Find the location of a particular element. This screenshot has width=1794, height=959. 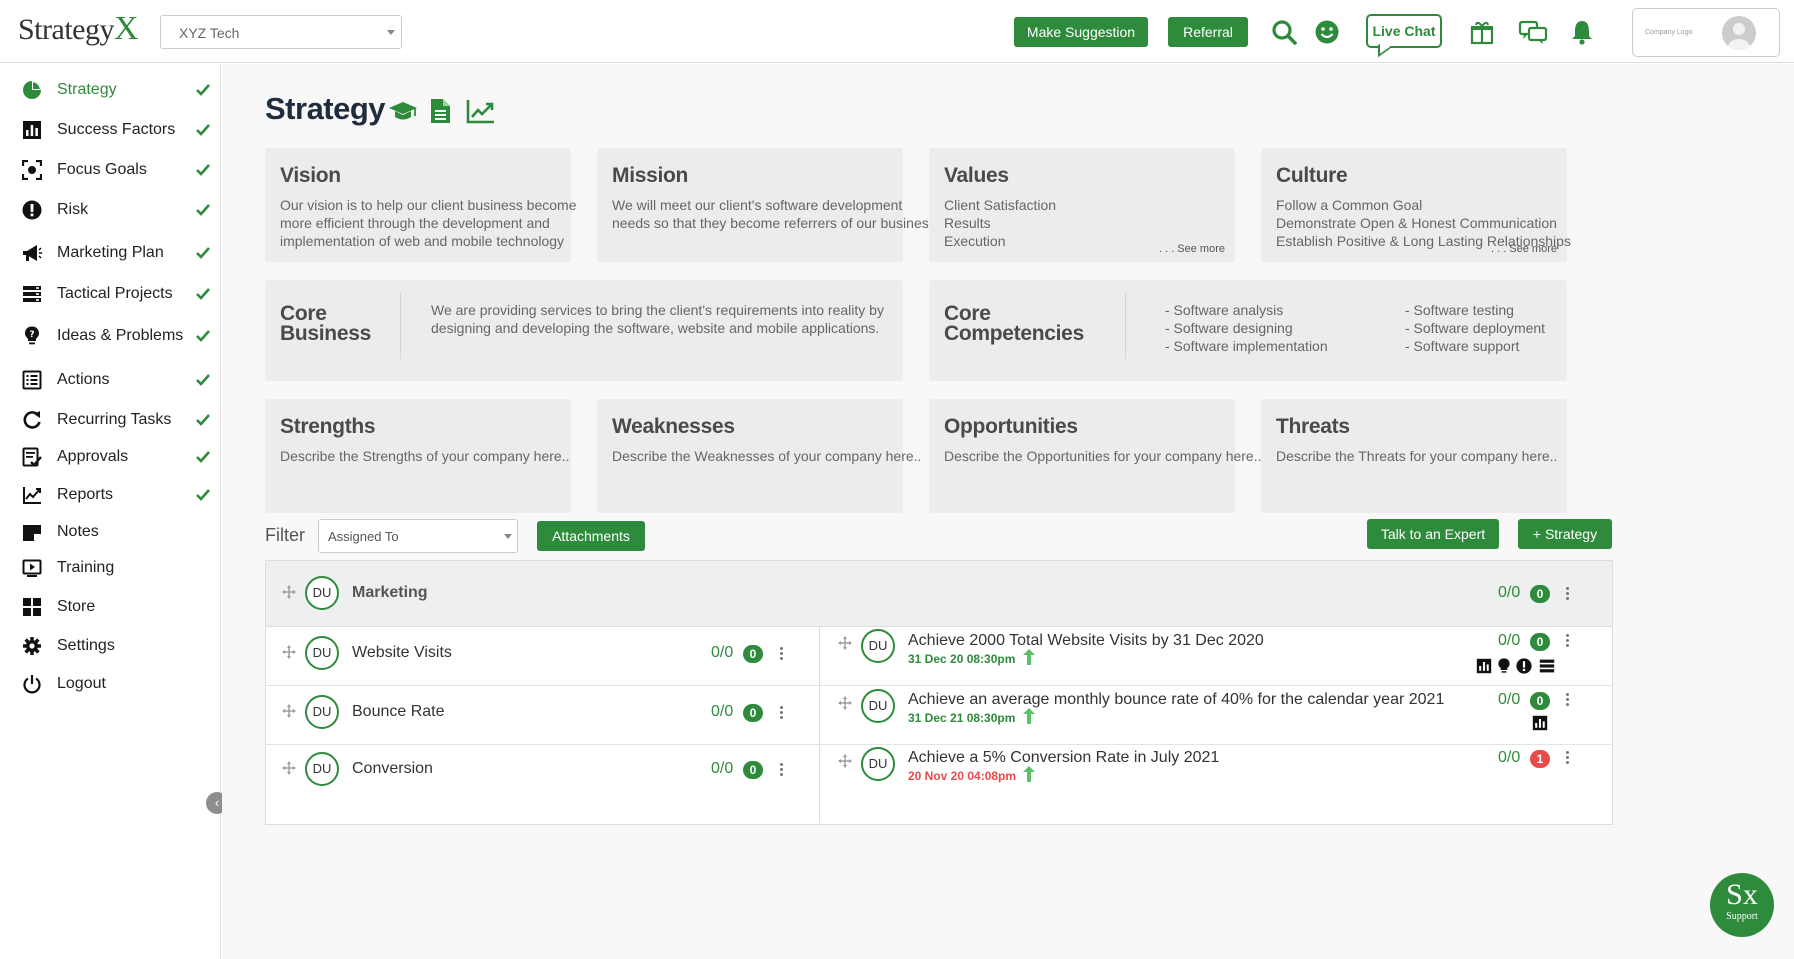

sidebar-item-risk: Risk is located at coordinates (110, 210).